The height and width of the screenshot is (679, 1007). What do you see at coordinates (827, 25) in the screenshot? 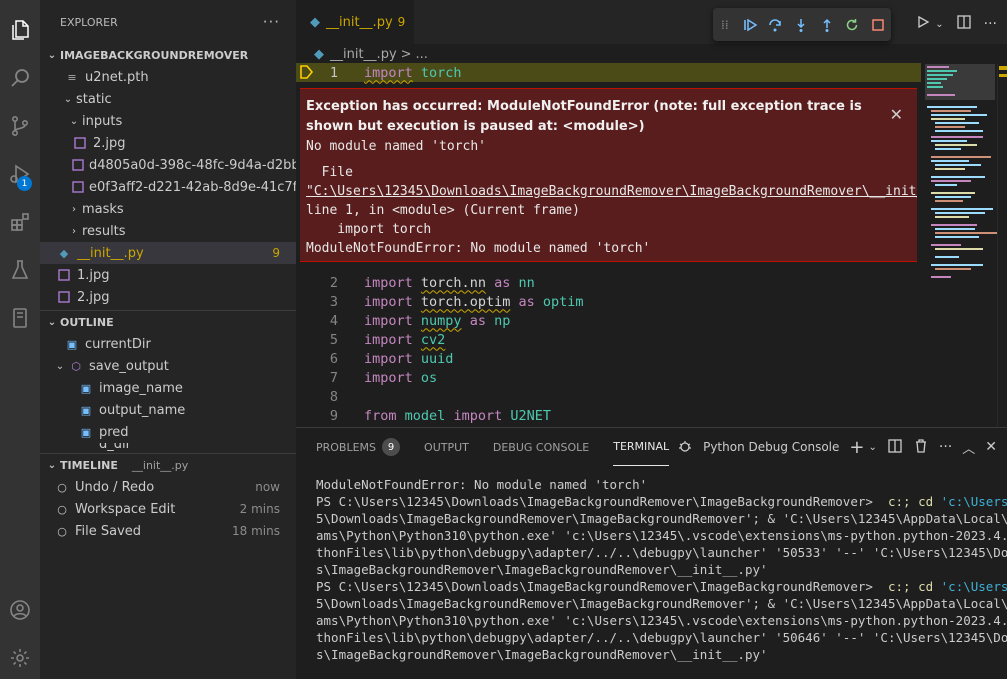
I see `step-out-icon` at bounding box center [827, 25].